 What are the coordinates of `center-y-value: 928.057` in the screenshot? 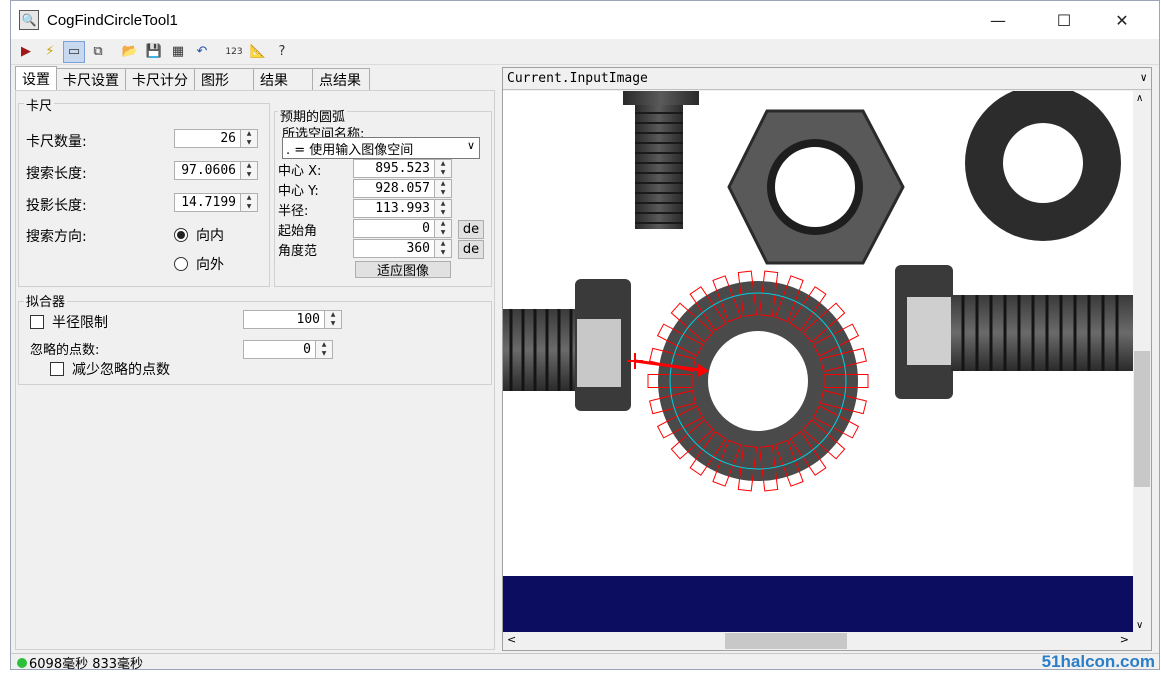 It's located at (394, 188).